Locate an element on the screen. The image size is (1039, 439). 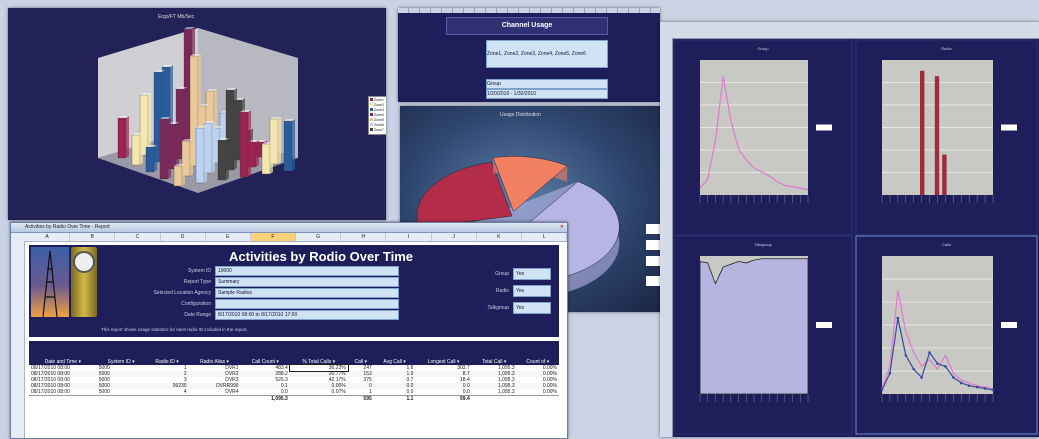
param-row: System ID 10000 is located at coordinates (251, 270).